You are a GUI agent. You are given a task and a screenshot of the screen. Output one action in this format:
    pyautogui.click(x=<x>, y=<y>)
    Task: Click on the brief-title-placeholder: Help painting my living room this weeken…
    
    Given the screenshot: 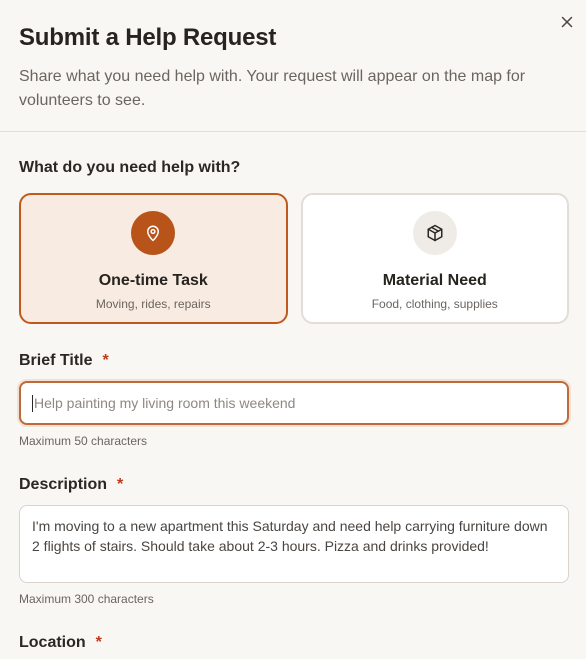 What is the action you would take?
    pyautogui.click(x=165, y=403)
    